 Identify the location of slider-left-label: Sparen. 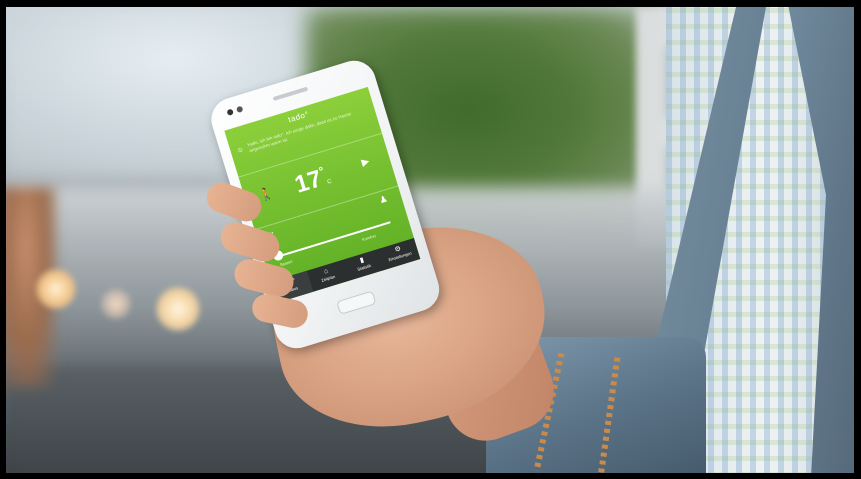
(286, 263).